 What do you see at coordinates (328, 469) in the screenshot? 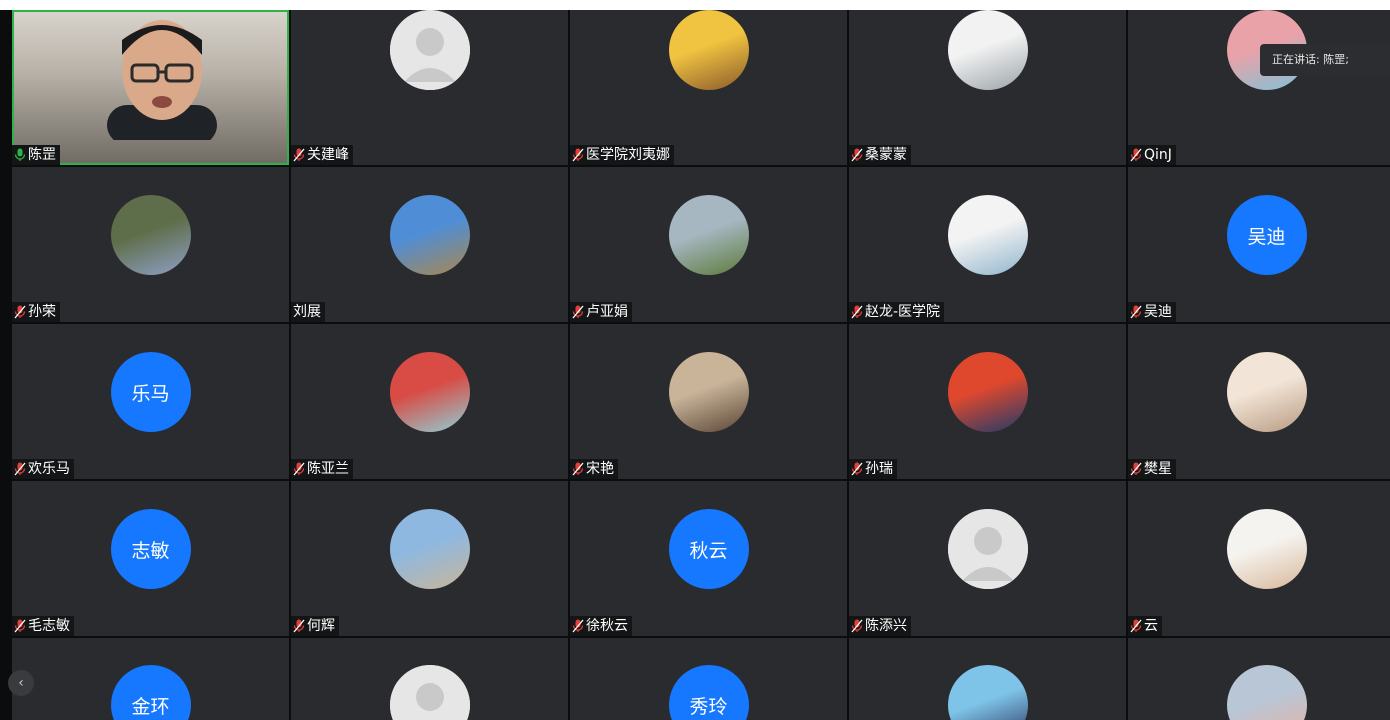
I see `participant-name: 陈亚兰` at bounding box center [328, 469].